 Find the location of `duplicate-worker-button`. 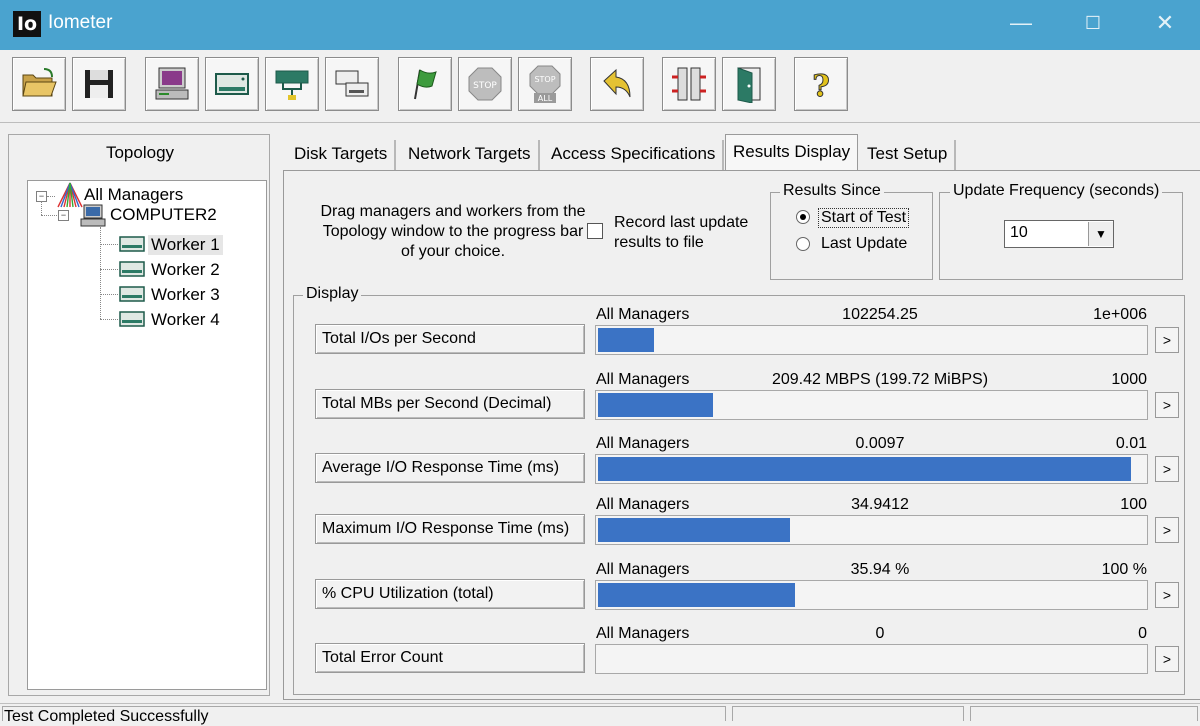

duplicate-worker-button is located at coordinates (352, 84).